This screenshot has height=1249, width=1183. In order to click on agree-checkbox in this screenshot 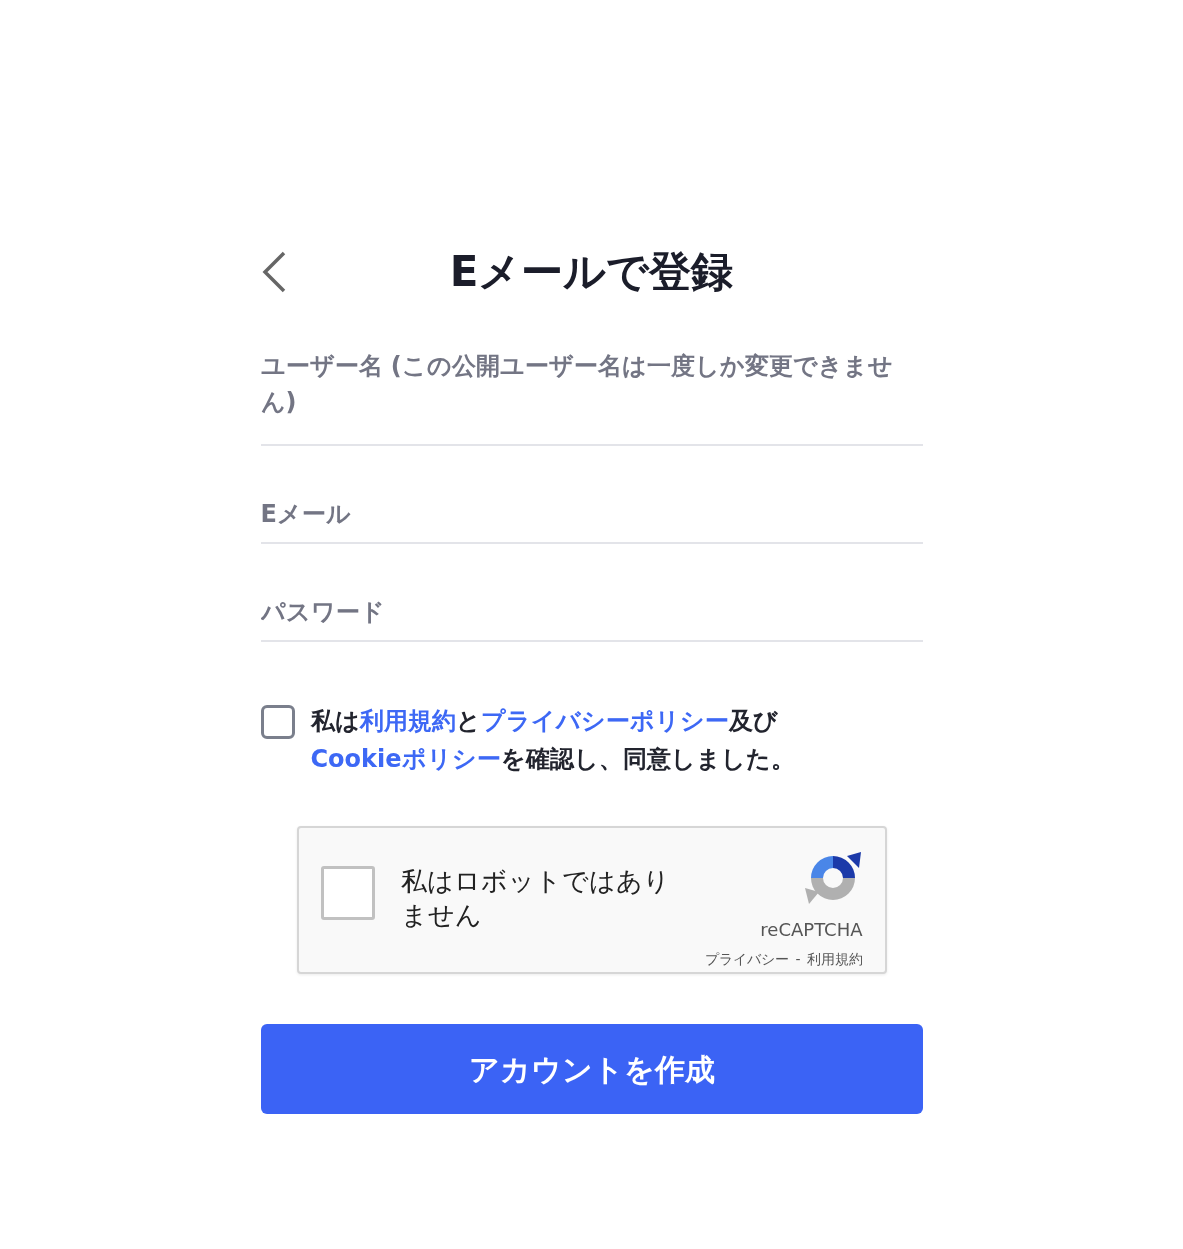, I will do `click(277, 722)`.